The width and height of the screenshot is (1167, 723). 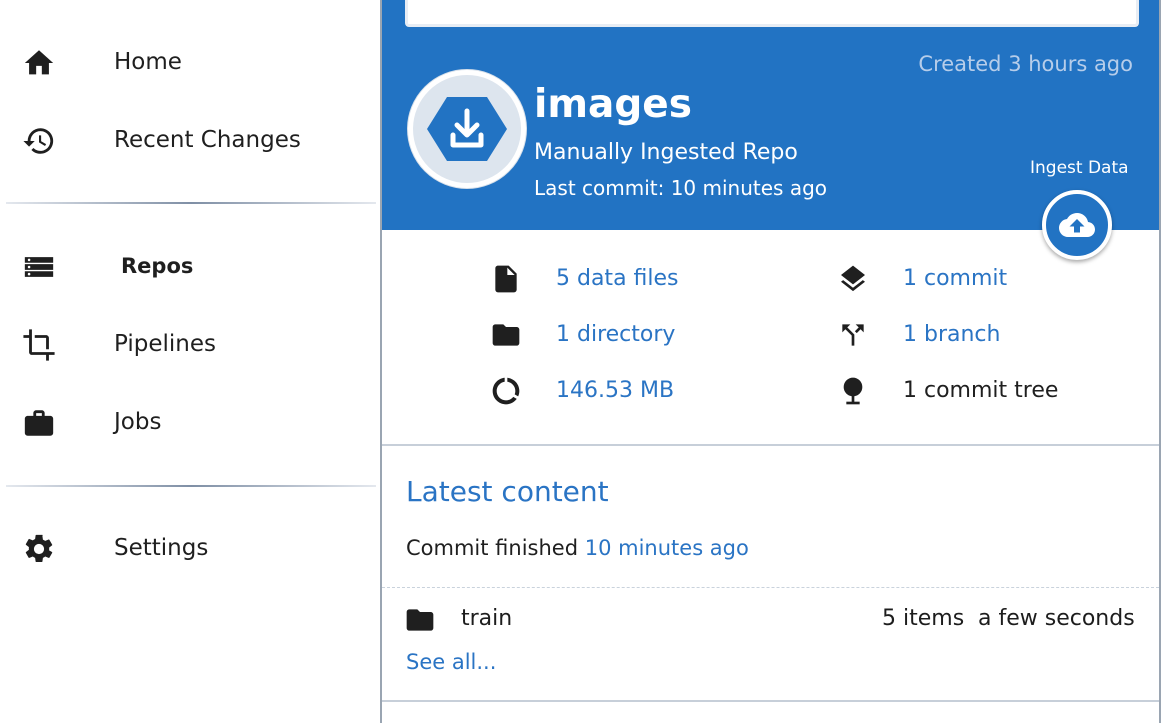 I want to click on briefcase-icon, so click(x=39, y=423).